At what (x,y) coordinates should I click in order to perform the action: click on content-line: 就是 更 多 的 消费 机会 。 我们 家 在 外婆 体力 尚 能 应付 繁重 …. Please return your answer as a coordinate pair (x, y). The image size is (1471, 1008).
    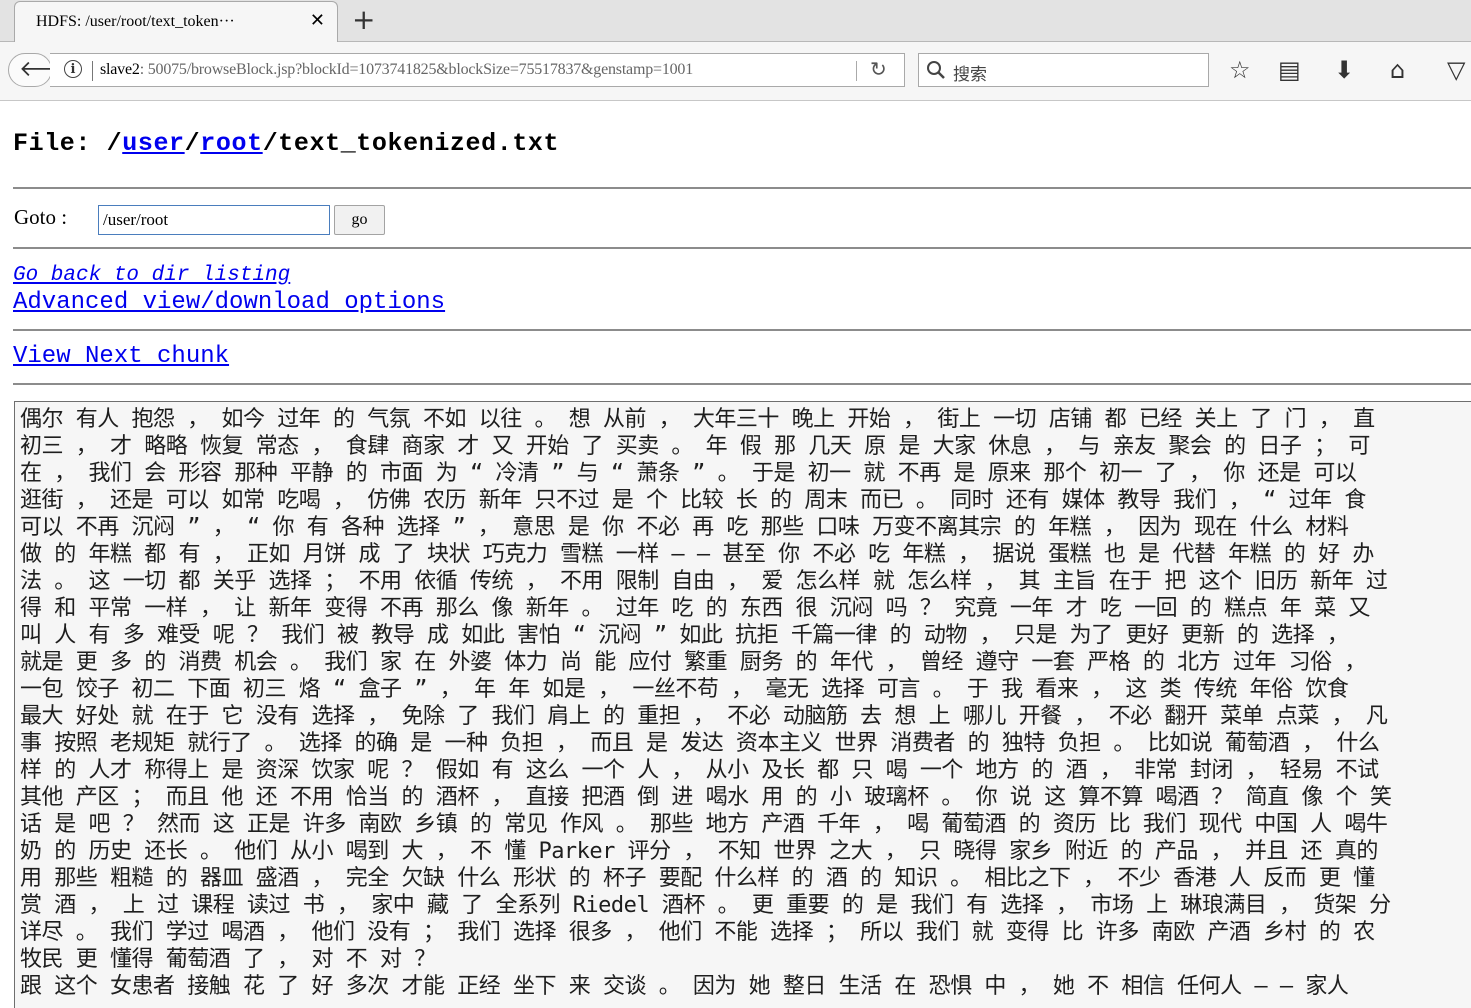
    Looking at the image, I should click on (693, 662).